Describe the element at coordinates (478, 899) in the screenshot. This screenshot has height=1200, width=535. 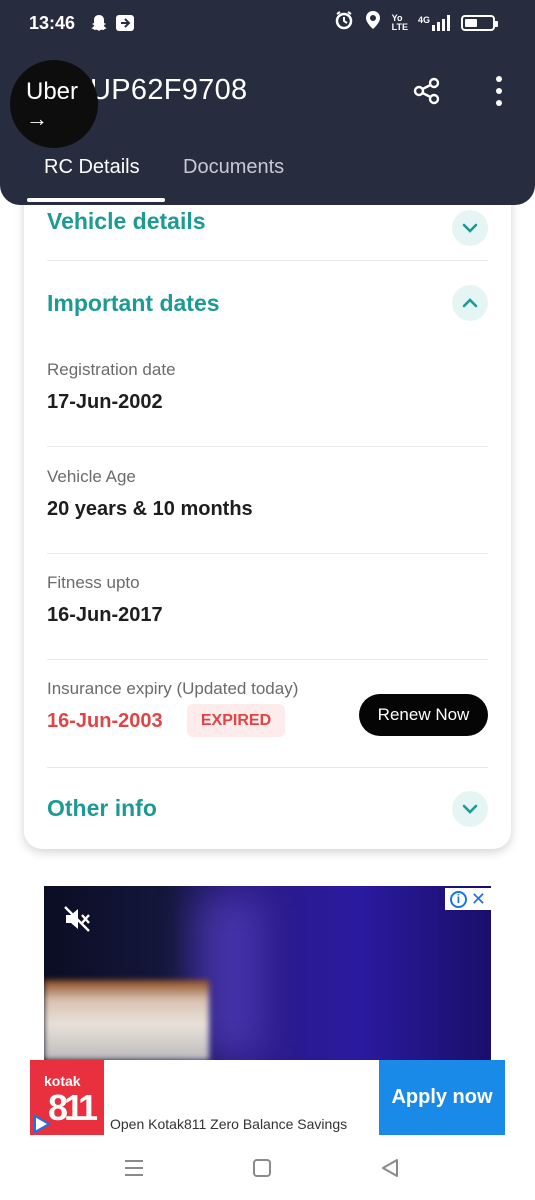
I see `close-icon: ✕` at that location.